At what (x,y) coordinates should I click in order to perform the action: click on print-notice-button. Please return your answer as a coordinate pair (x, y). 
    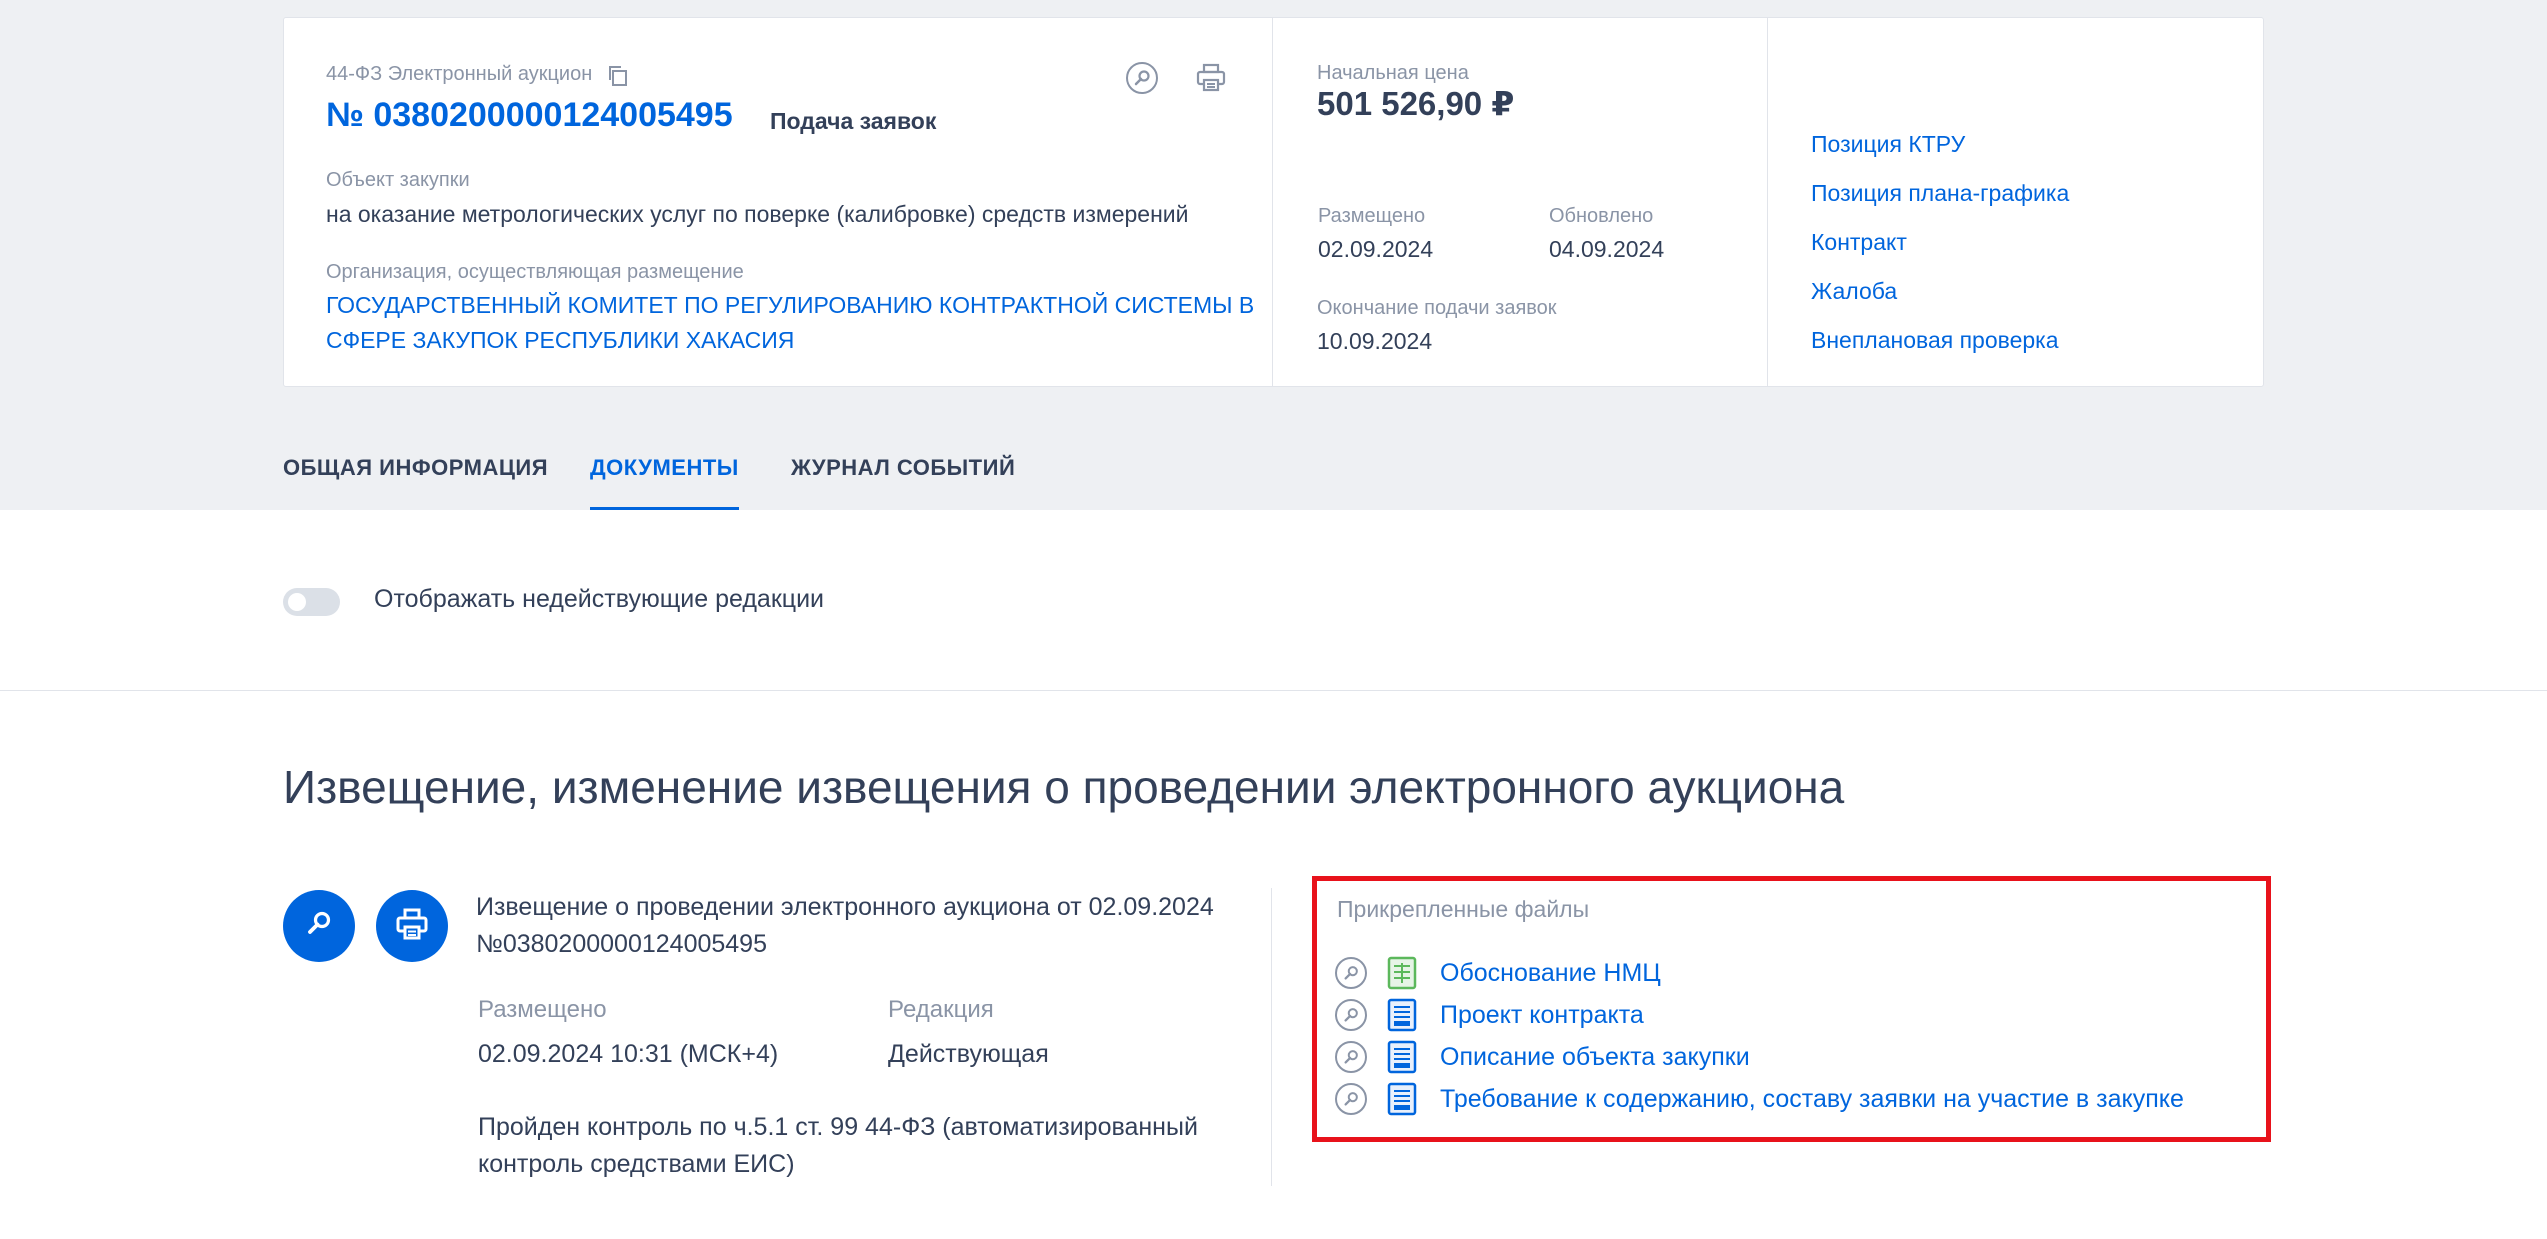
    Looking at the image, I should click on (412, 926).